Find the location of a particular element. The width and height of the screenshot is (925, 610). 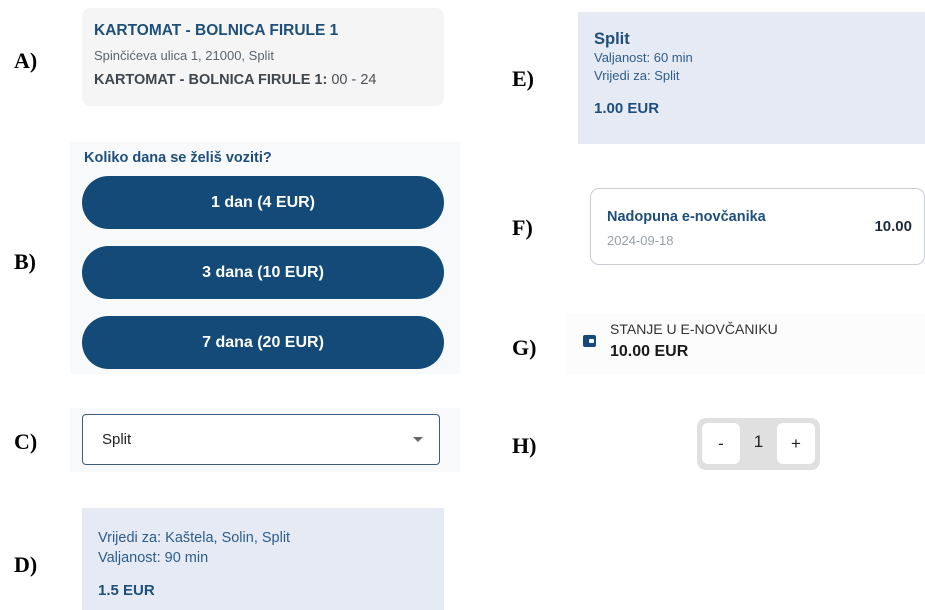

ticket-valid-for: Vrijedi za: Kaštela, Solin, Split is located at coordinates (194, 538).